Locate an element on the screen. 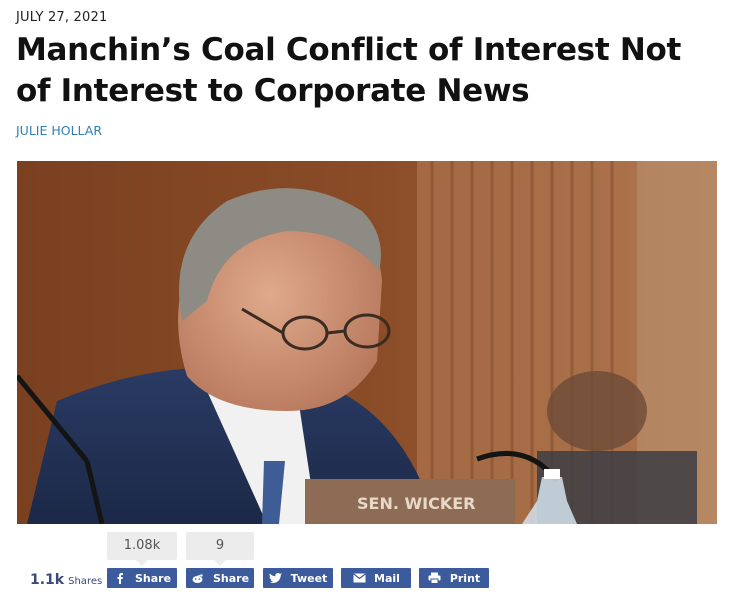 The width and height of the screenshot is (737, 600). print-icon is located at coordinates (435, 578).